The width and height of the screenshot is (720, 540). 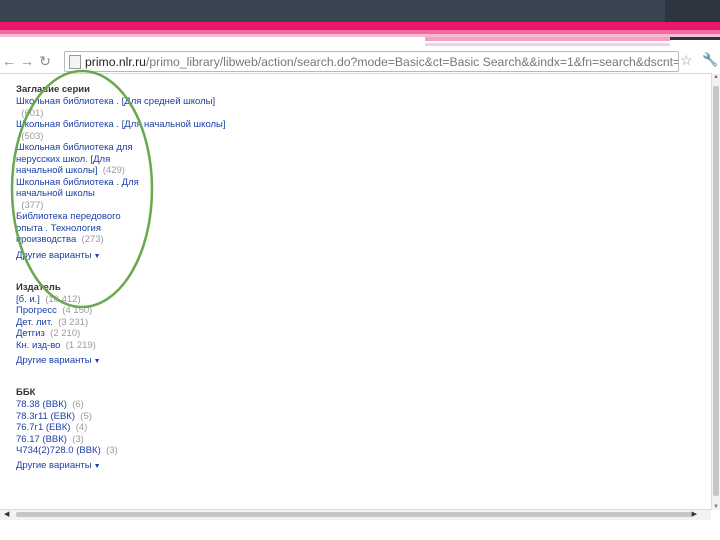 What do you see at coordinates (361, 417) in the screenshot?
I see `facet-item: 78.3г11 (ЕВК) (5)` at bounding box center [361, 417].